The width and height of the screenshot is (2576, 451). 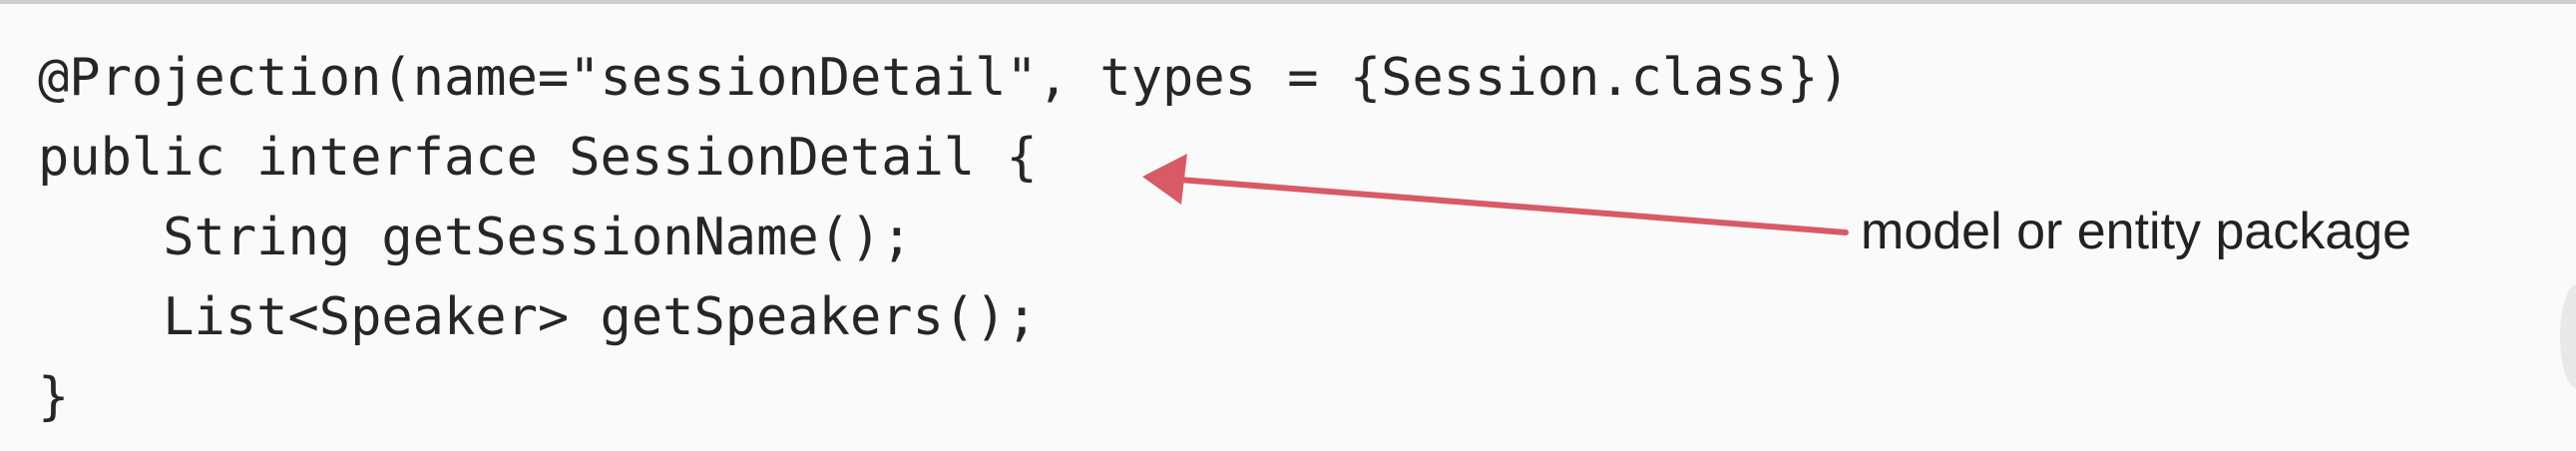 I want to click on top-divider, so click(x=1288, y=2).